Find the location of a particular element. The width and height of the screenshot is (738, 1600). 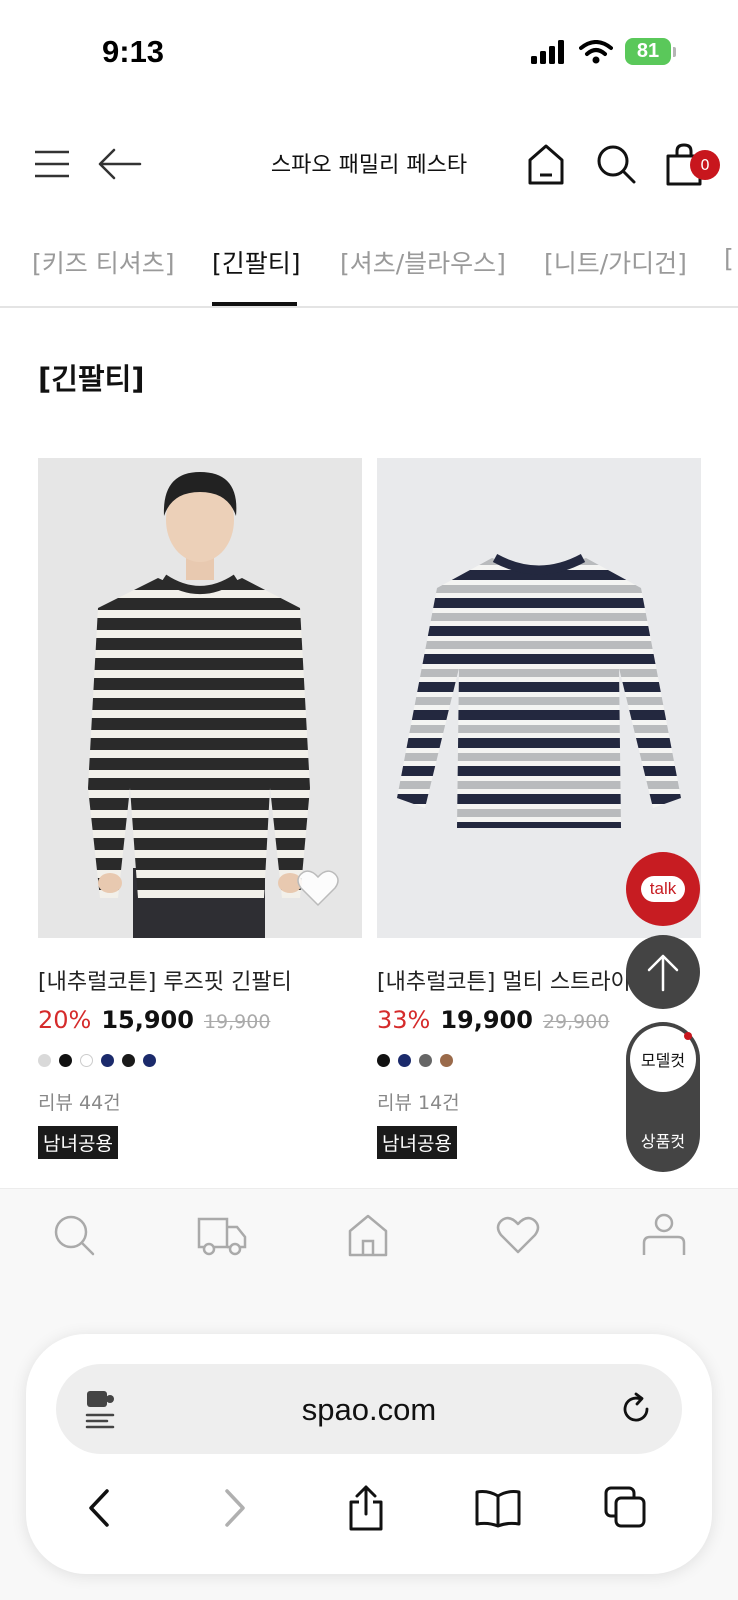

product-name: [내추럴코튼] 루즈핏 긴팔티 is located at coordinates (165, 980).